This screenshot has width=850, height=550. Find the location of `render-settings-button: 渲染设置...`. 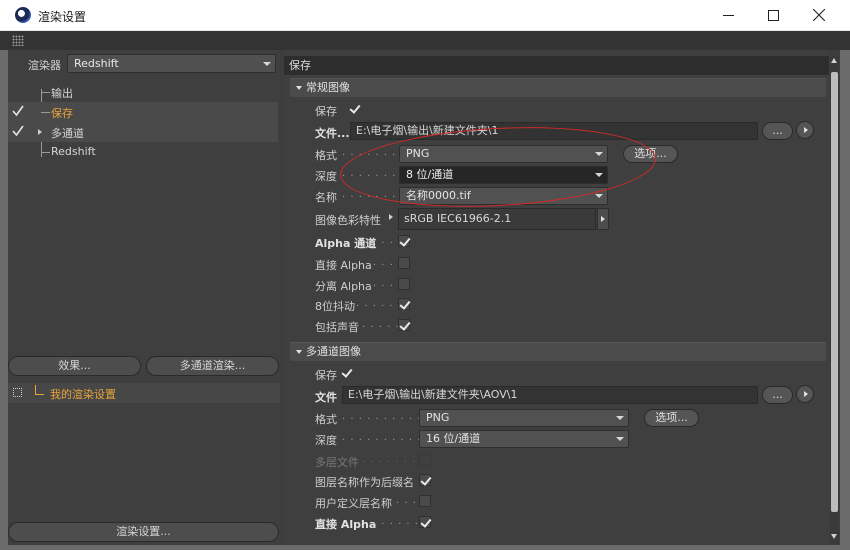

render-settings-button: 渲染设置... is located at coordinates (143, 532).